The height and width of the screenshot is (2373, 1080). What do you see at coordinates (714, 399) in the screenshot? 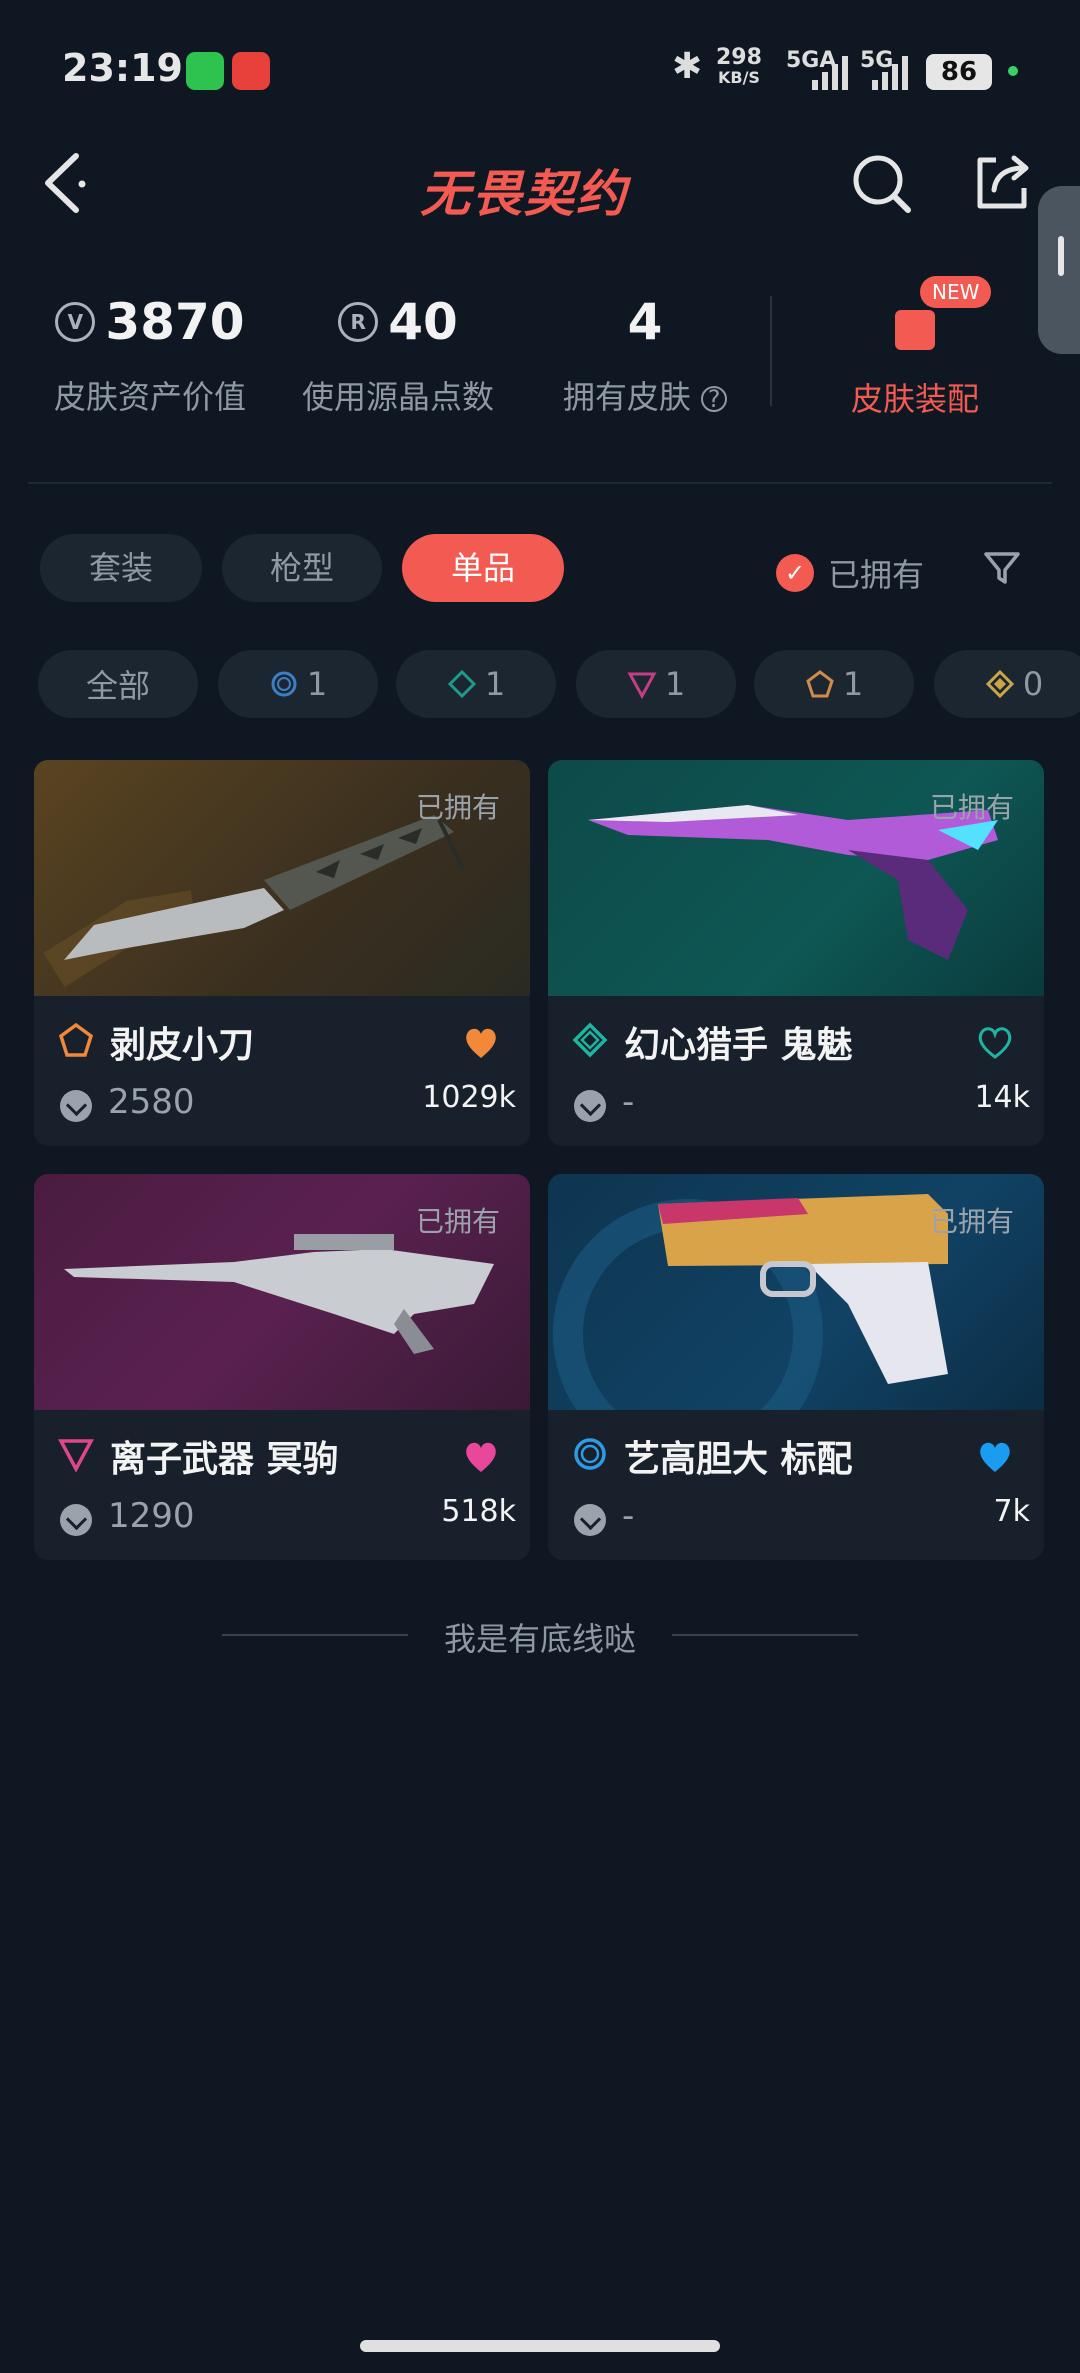
I see `help-icon: ?` at bounding box center [714, 399].